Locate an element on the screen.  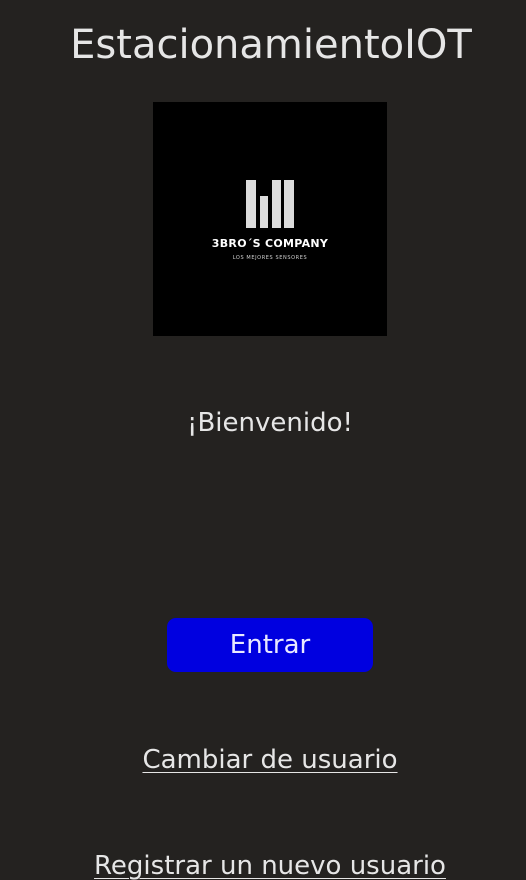
logo-company-name: 3BRO´S COMPANY is located at coordinates (270, 243).